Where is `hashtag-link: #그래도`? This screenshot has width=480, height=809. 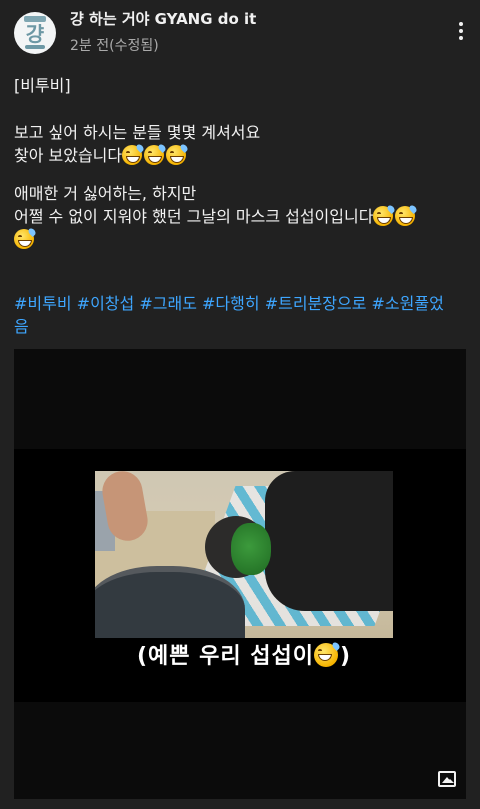 hashtag-link: #그래도 is located at coordinates (168, 303).